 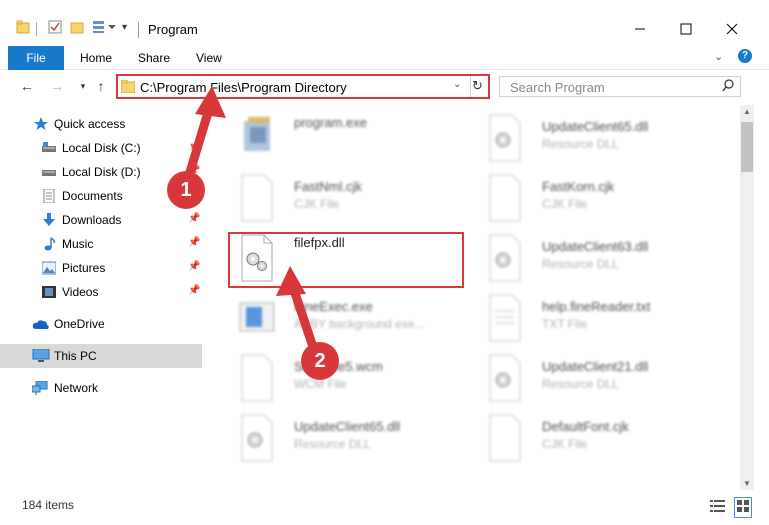 What do you see at coordinates (565, 324) in the screenshot?
I see `file-type: TXT File` at bounding box center [565, 324].